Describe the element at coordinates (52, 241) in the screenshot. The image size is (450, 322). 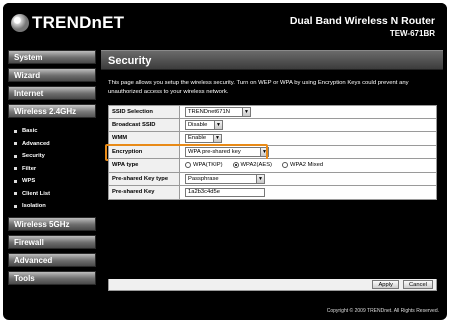
I see `sidebar-item-firewall: Firewall` at that location.